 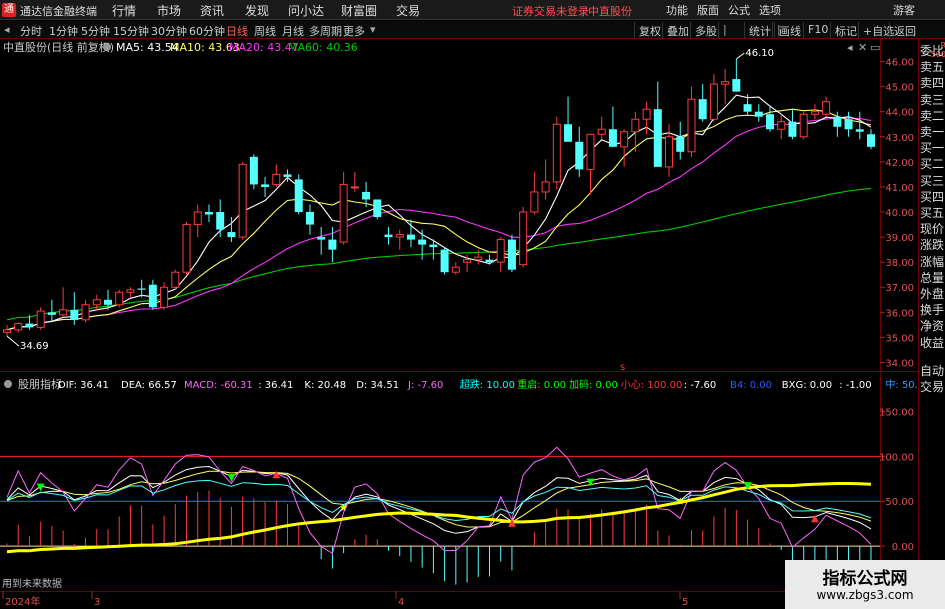 I want to click on main-chart-title: 中直股份(日线 前复权), so click(x=58, y=47).